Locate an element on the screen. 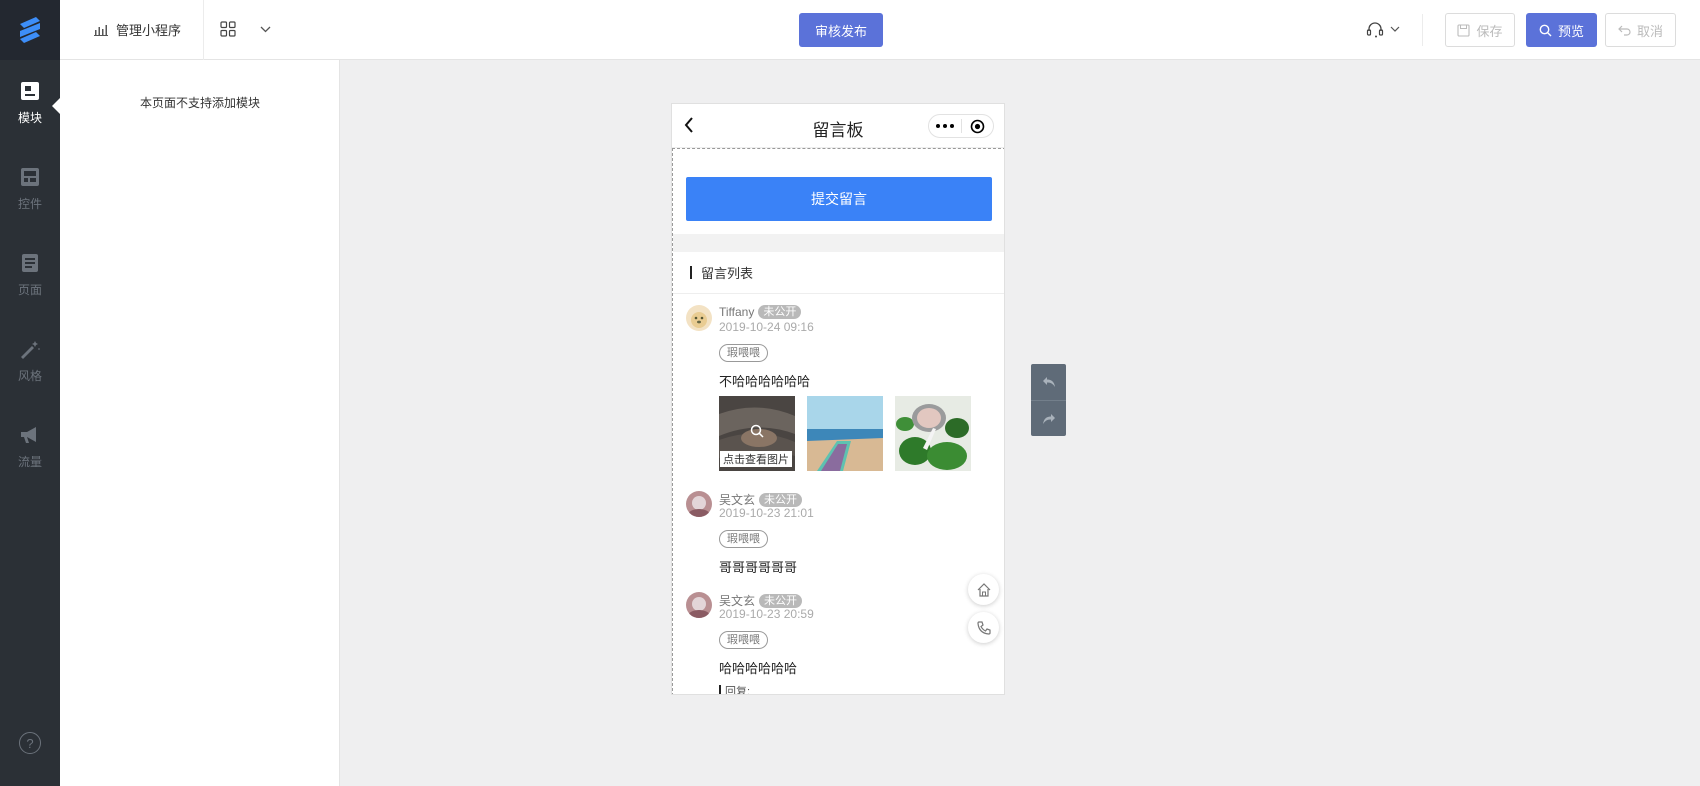 The image size is (1700, 786). help-icon: ? is located at coordinates (30, 743).